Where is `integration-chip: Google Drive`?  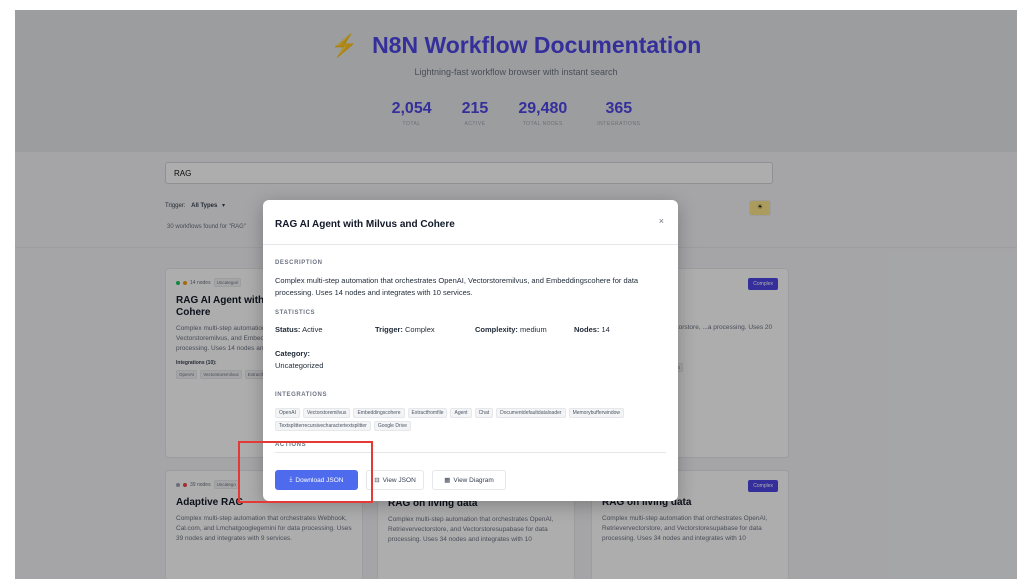
integration-chip: Google Drive is located at coordinates (392, 426).